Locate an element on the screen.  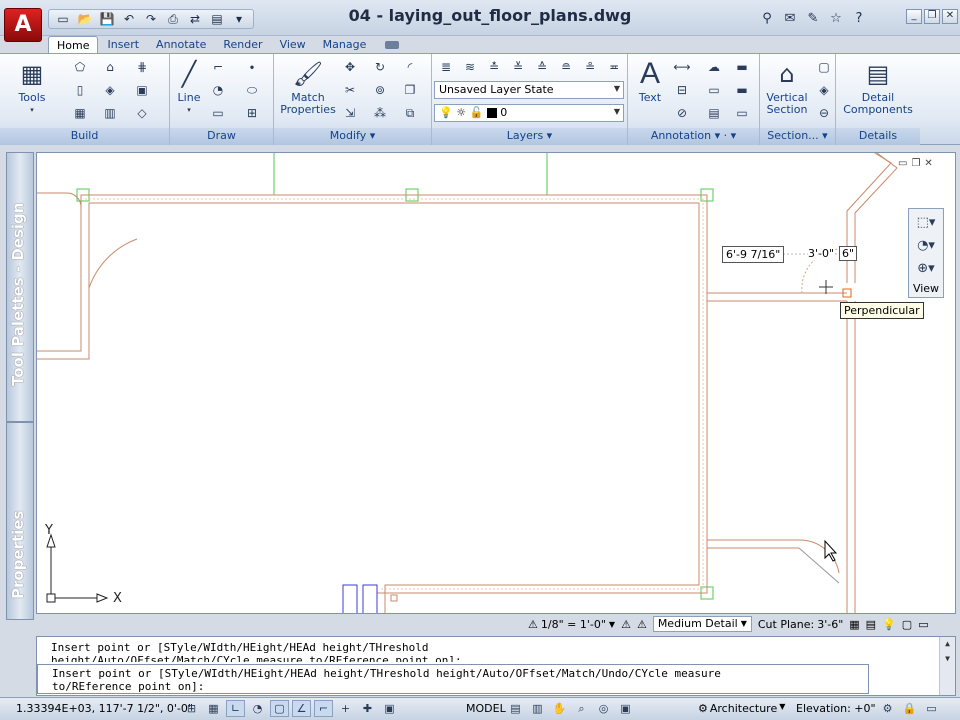
zoom-icon: ⊕▾ is located at coordinates (926, 268).